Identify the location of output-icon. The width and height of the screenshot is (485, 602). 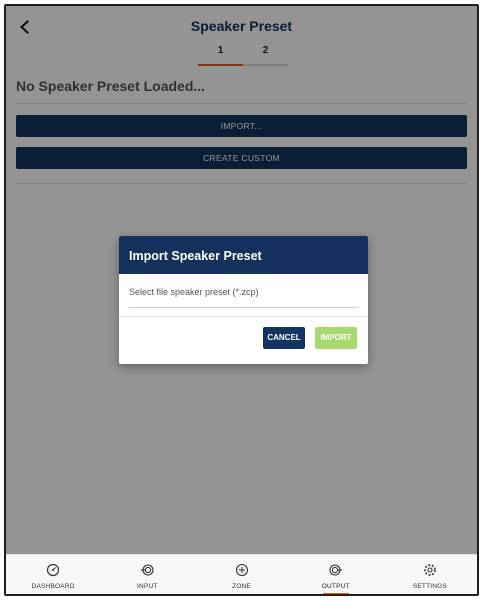
(335, 570).